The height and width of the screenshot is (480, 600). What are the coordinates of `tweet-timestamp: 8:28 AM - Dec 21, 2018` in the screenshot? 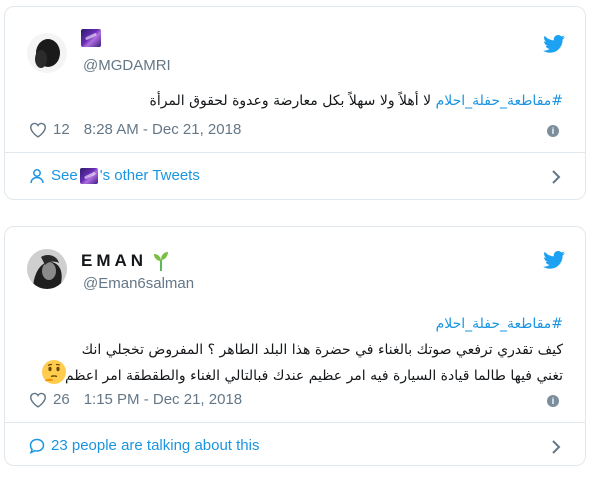 It's located at (163, 129).